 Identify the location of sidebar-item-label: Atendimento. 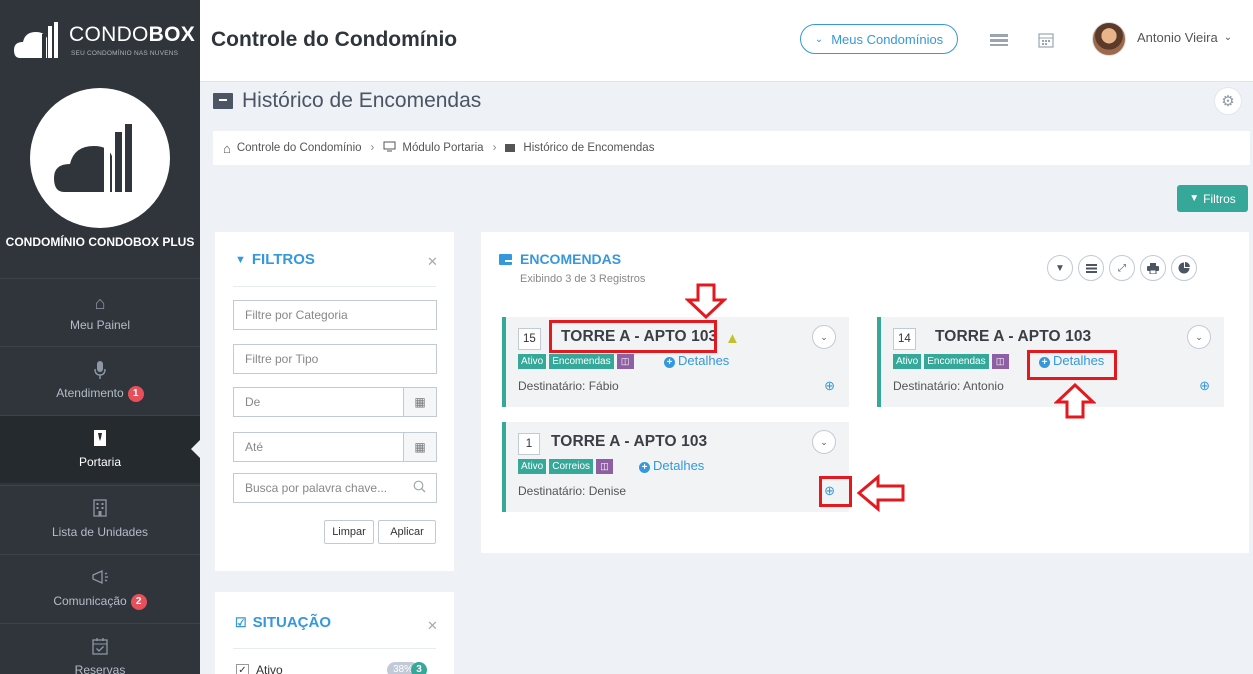
(90, 393).